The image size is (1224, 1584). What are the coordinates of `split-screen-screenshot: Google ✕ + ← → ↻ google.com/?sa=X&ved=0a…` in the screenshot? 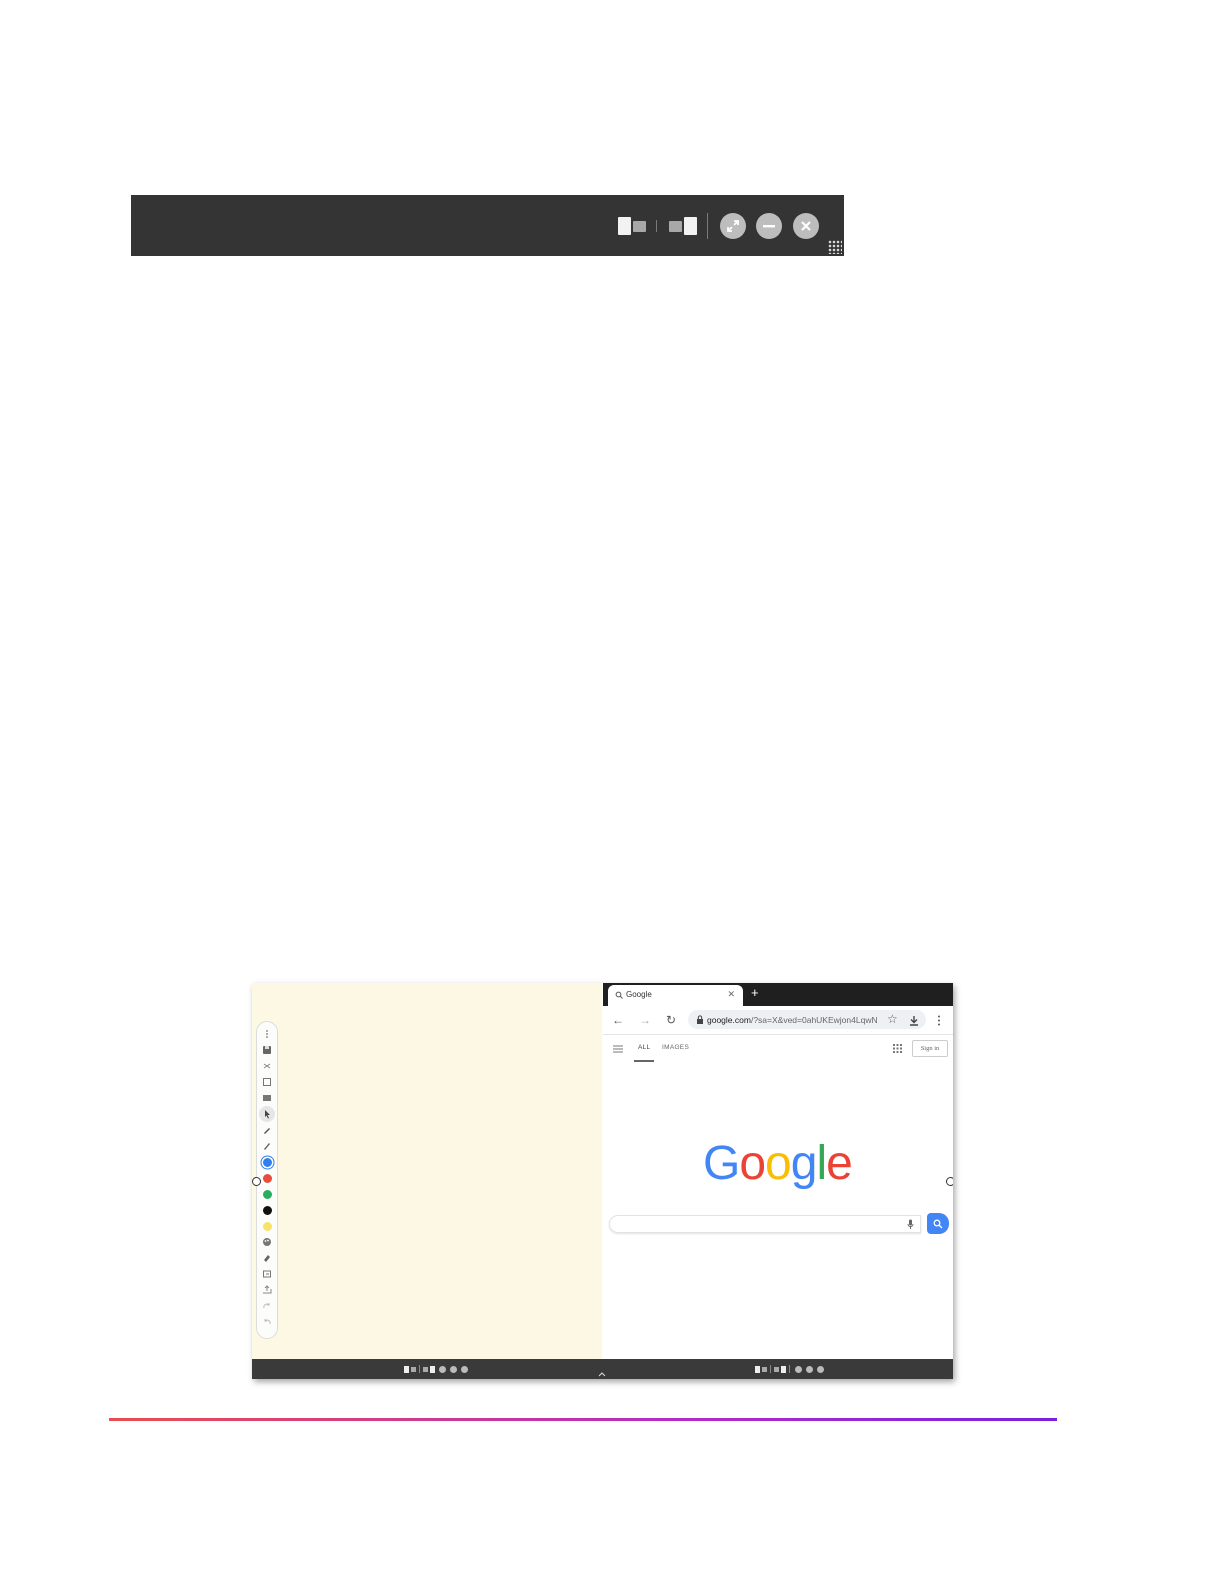 It's located at (602, 1181).